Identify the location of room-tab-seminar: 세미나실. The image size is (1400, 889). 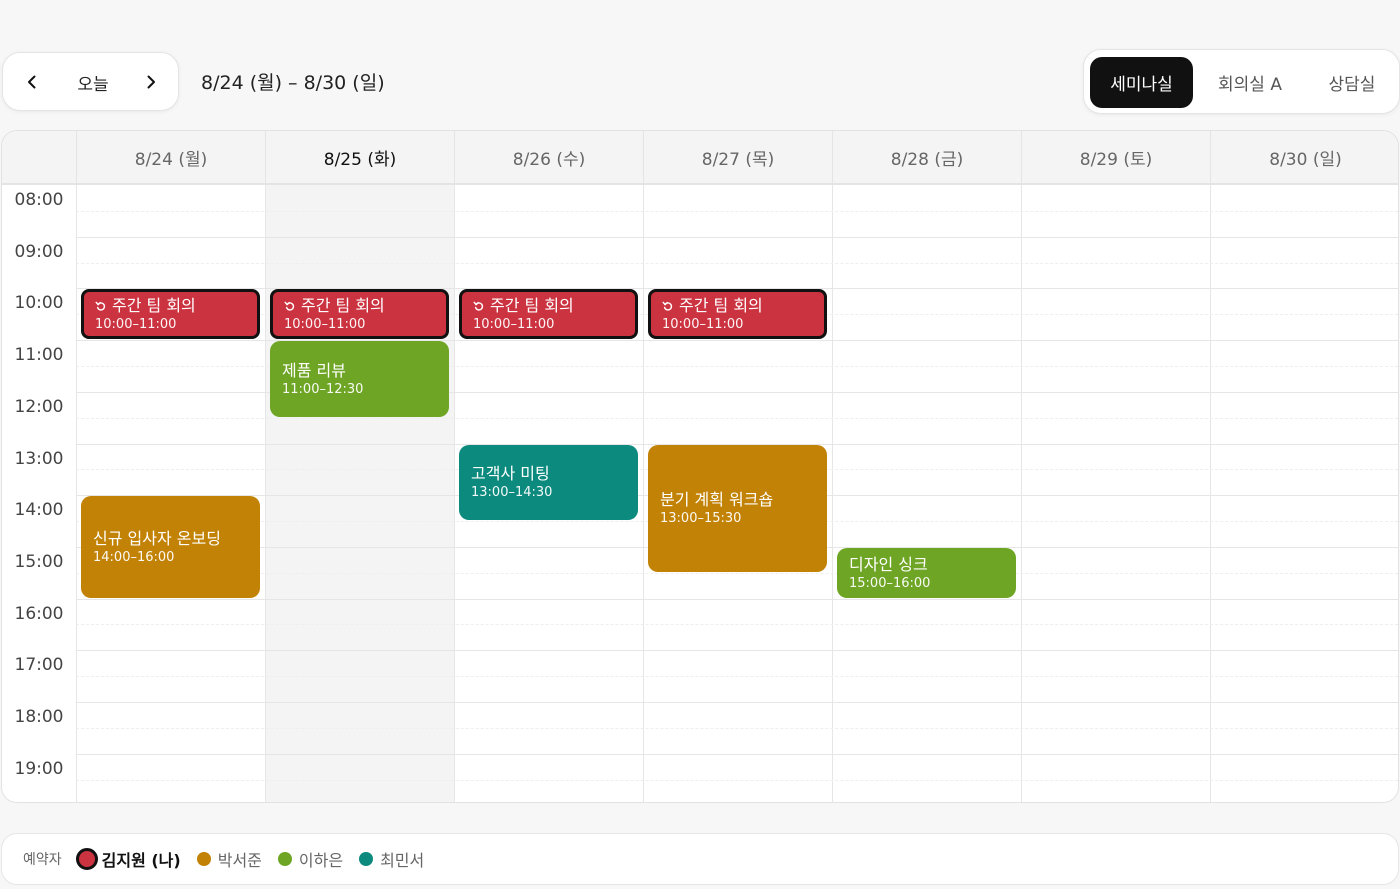
(1141, 82).